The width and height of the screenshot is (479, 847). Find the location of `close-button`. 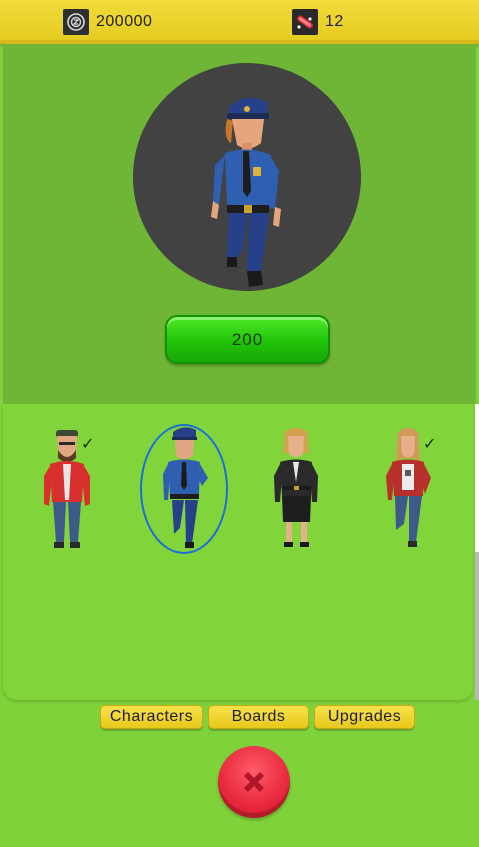

close-button is located at coordinates (254, 782).